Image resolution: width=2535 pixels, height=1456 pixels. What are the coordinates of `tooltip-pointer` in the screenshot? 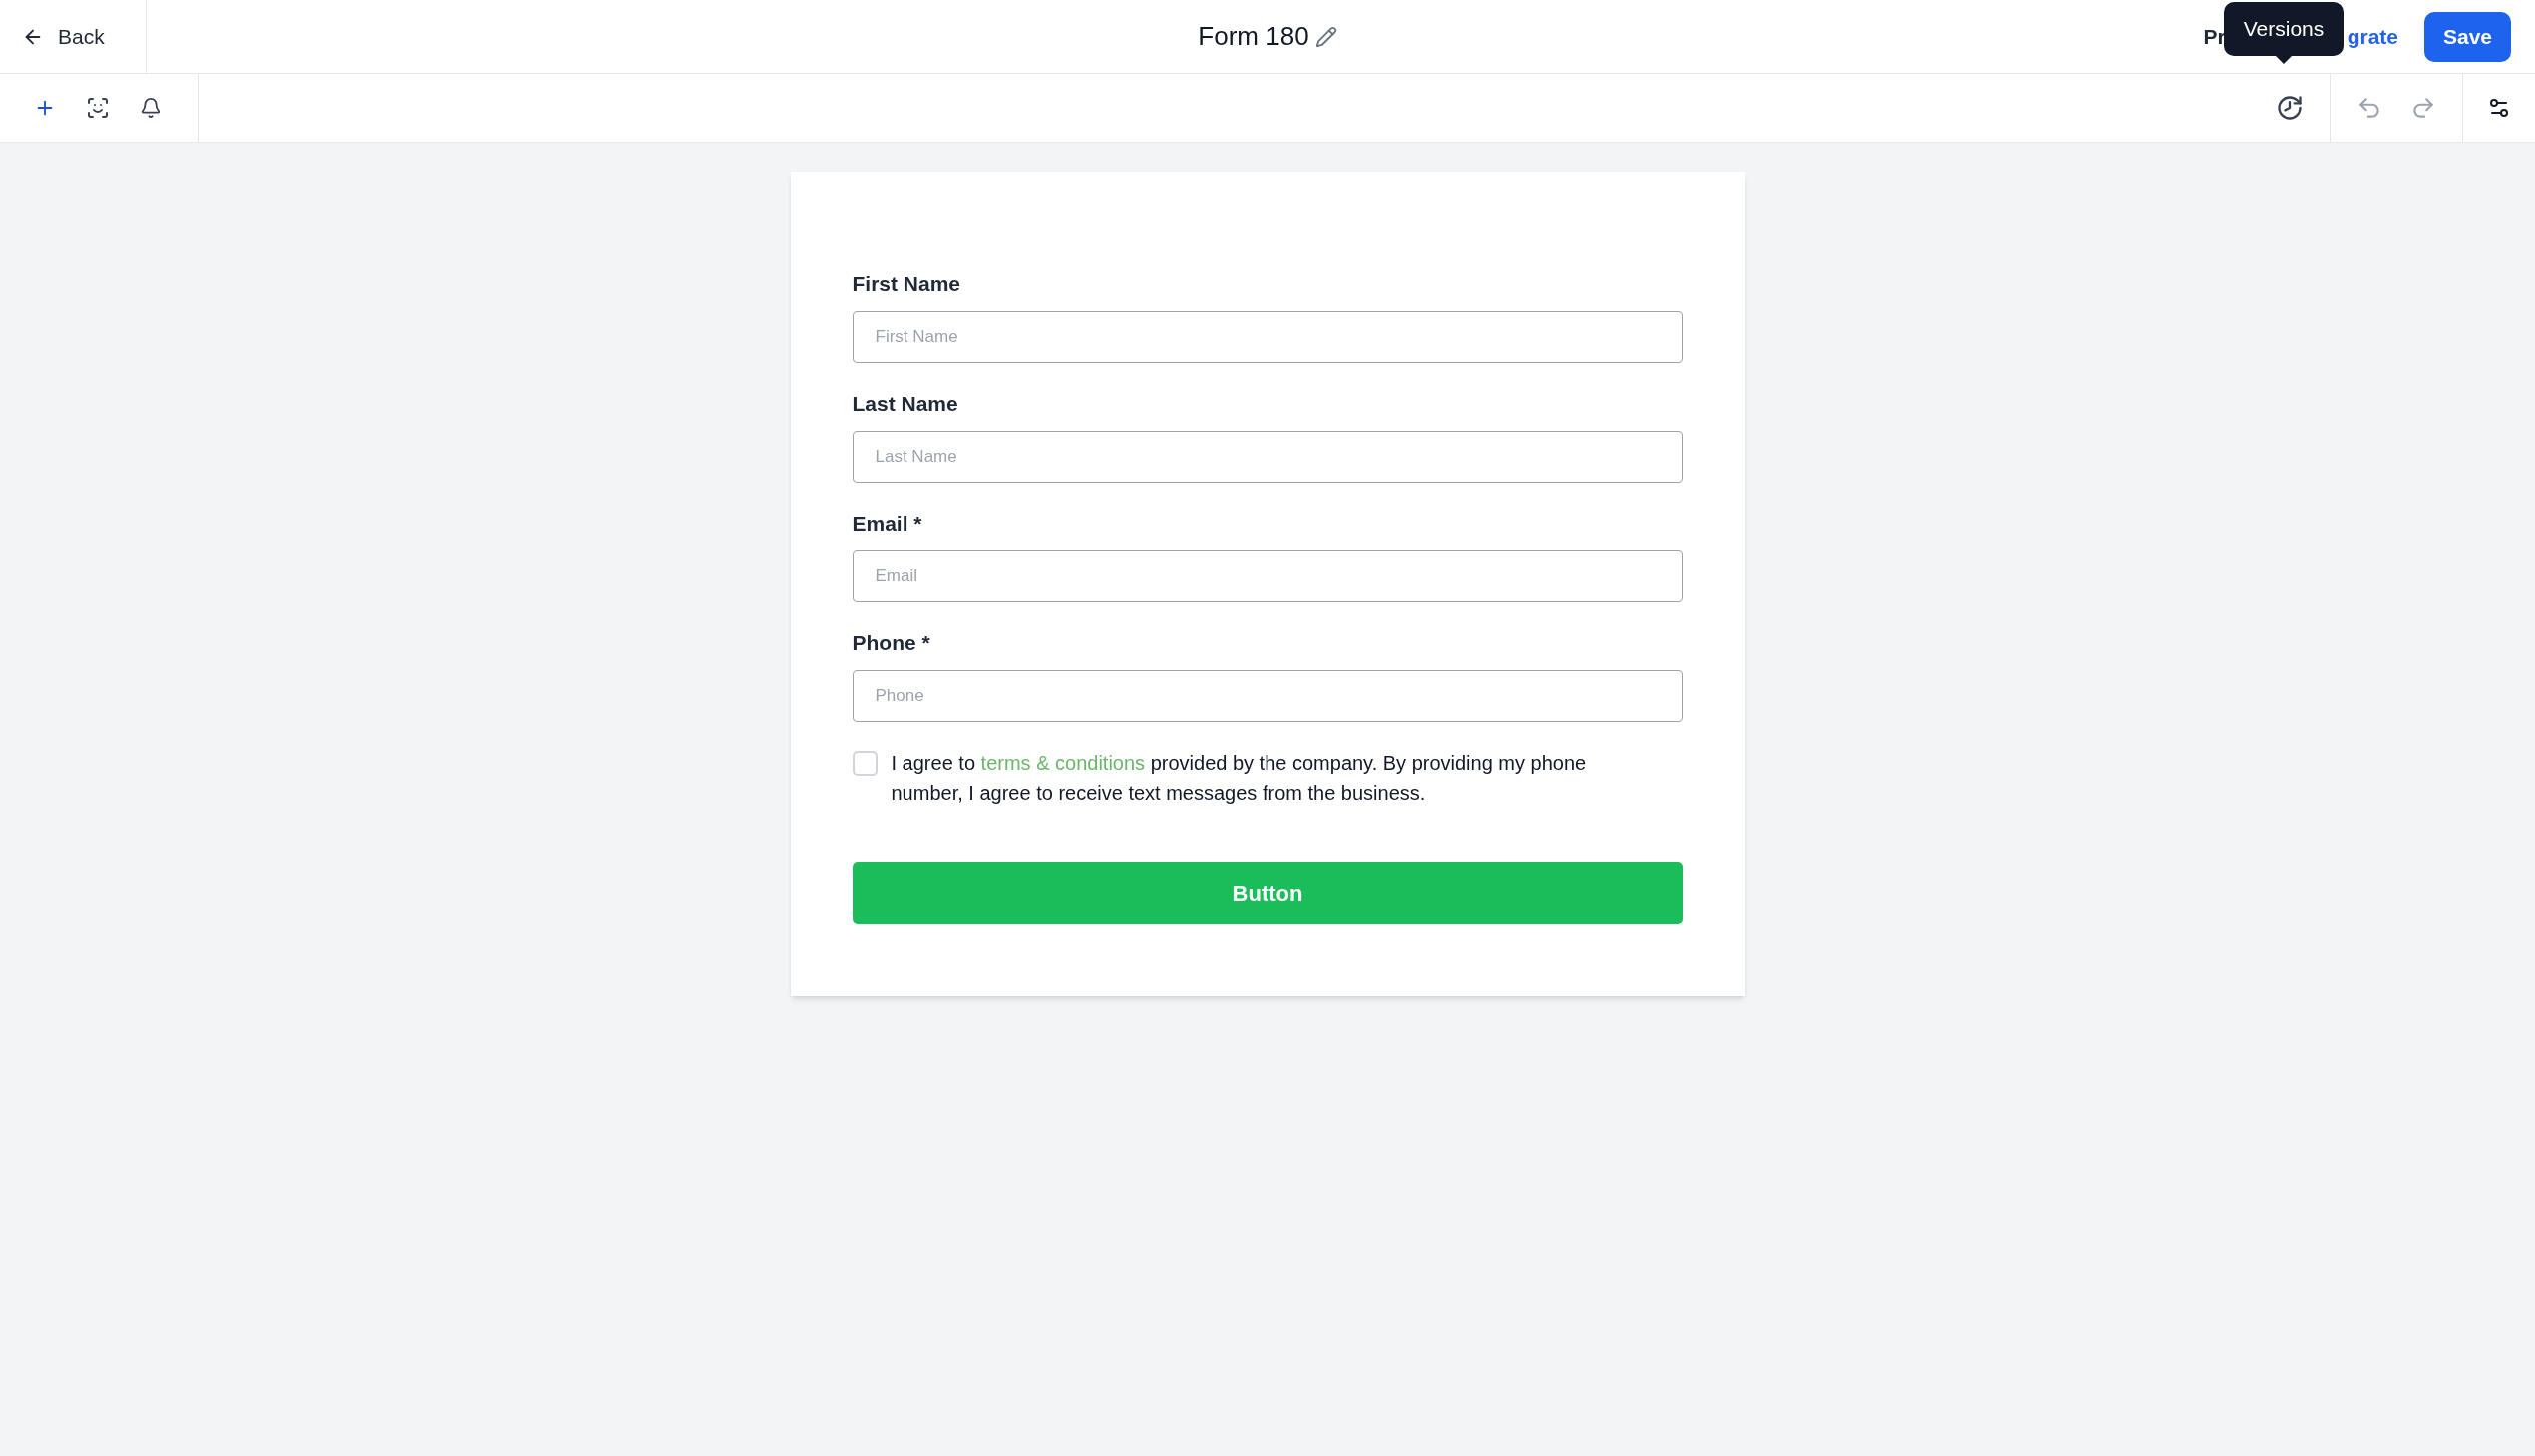 It's located at (2284, 60).